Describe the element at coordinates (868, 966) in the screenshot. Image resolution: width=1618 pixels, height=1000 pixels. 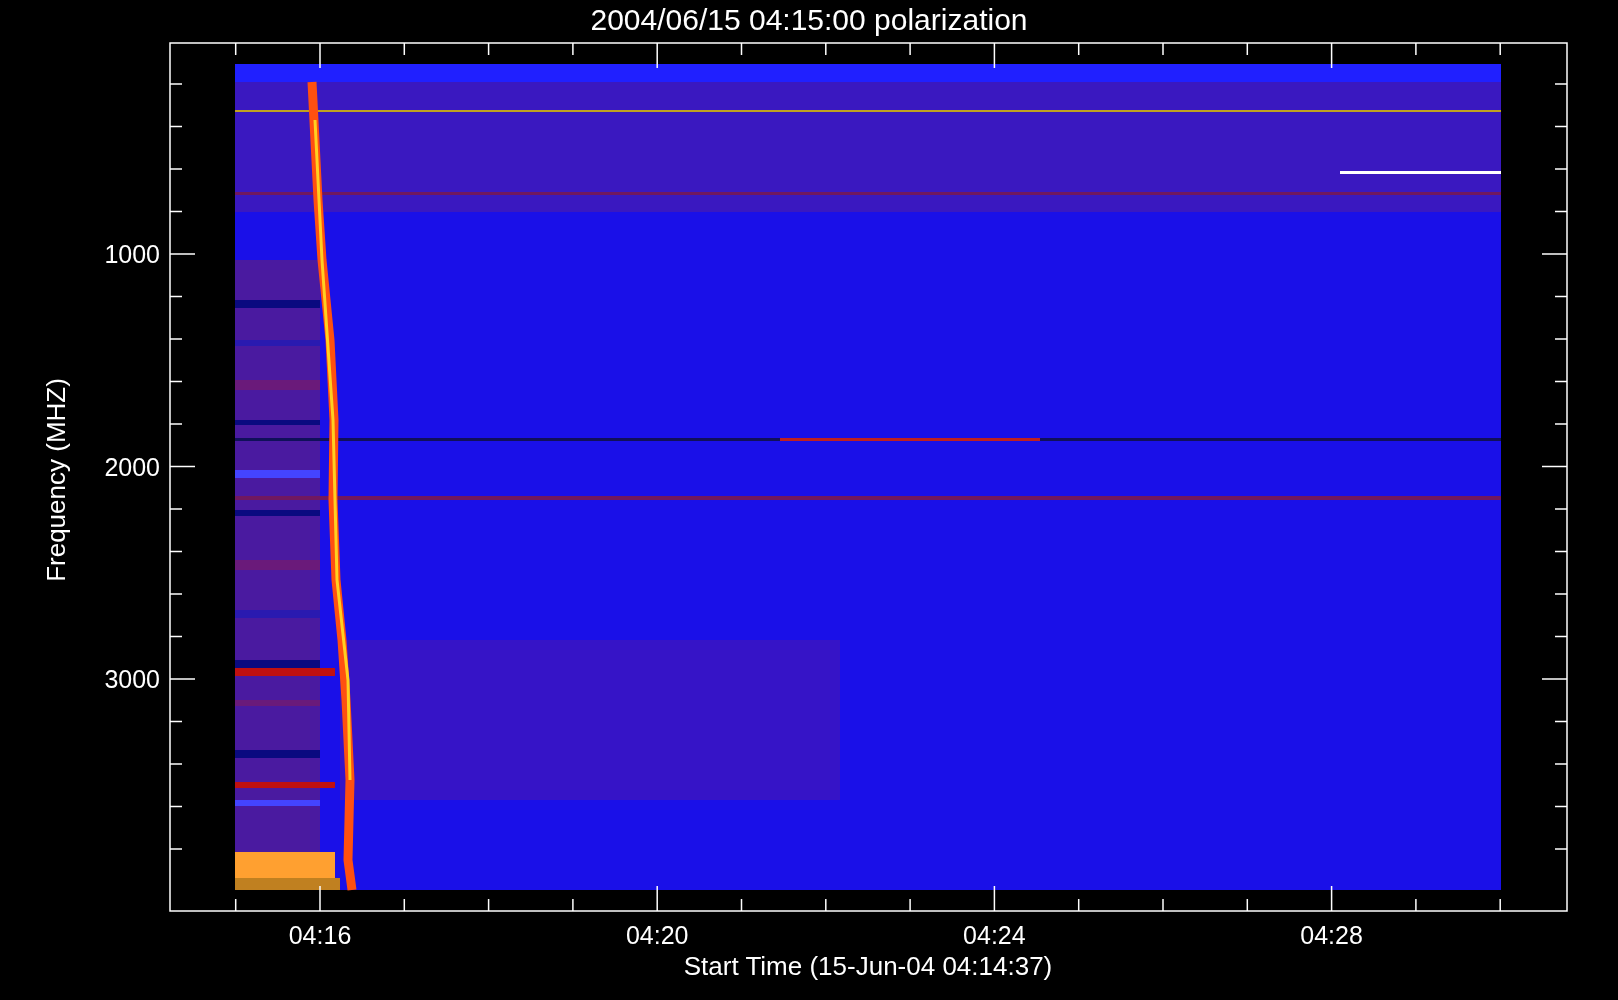
I see `x-axis-label: Start Time (15-Jun-04 04:14:37)` at that location.